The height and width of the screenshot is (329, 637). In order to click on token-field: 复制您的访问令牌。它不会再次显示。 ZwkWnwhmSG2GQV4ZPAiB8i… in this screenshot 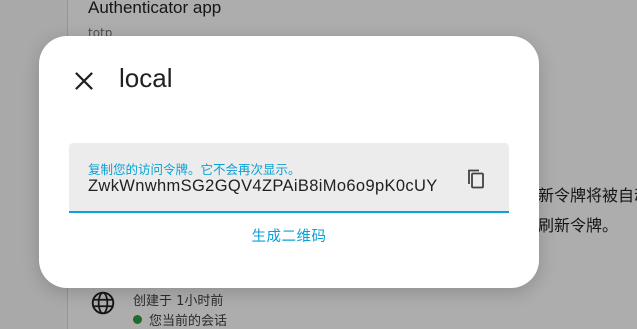, I will do `click(289, 178)`.